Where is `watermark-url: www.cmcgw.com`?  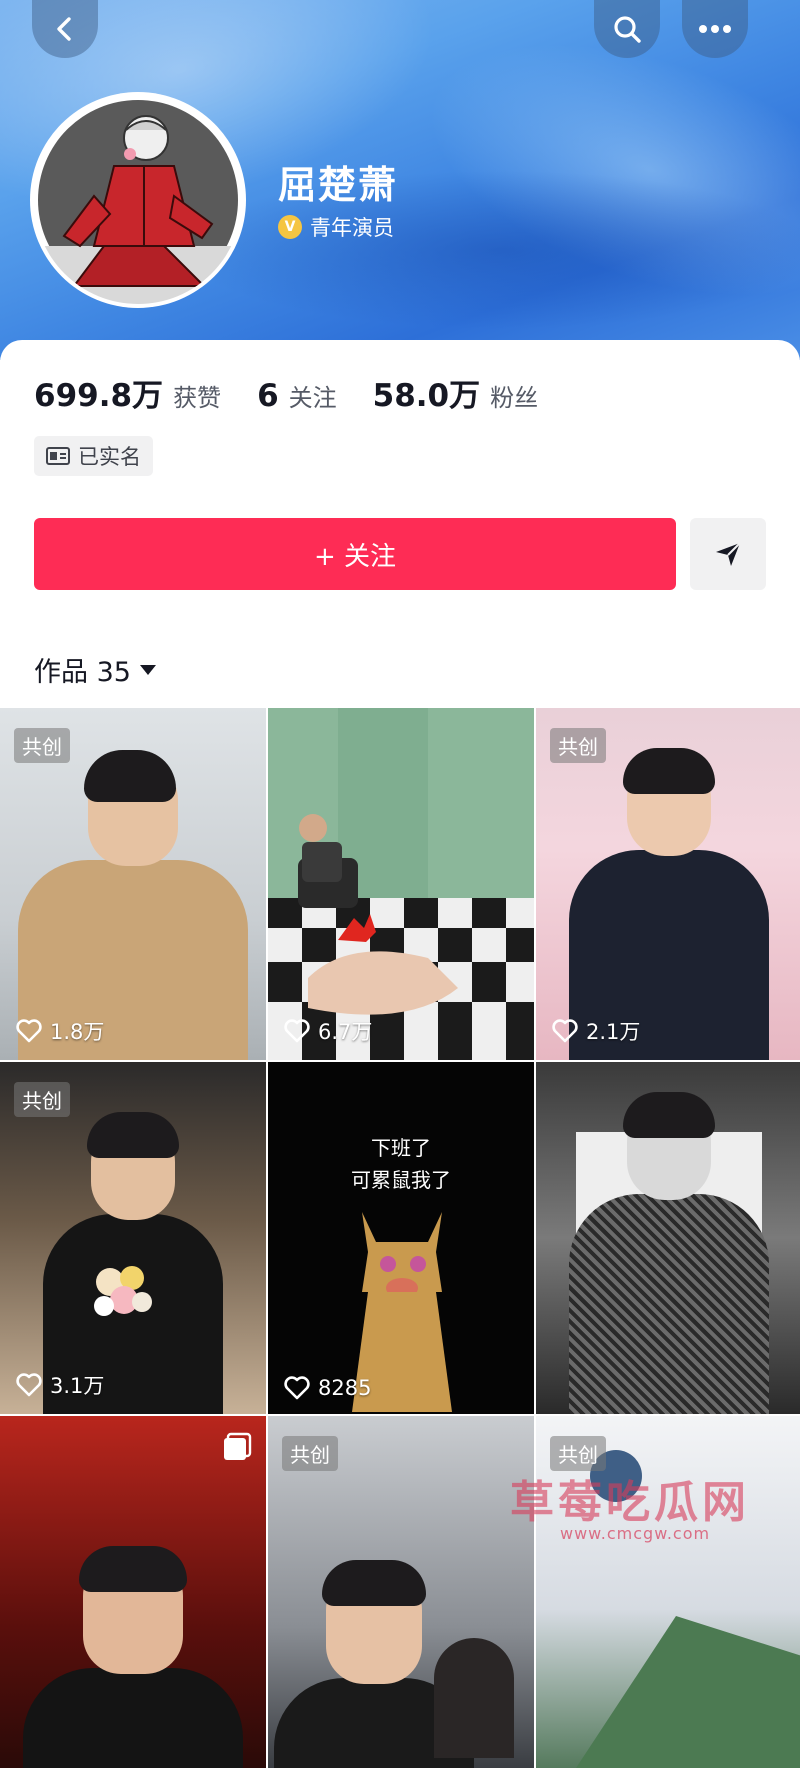 watermark-url: www.cmcgw.com is located at coordinates (635, 1533).